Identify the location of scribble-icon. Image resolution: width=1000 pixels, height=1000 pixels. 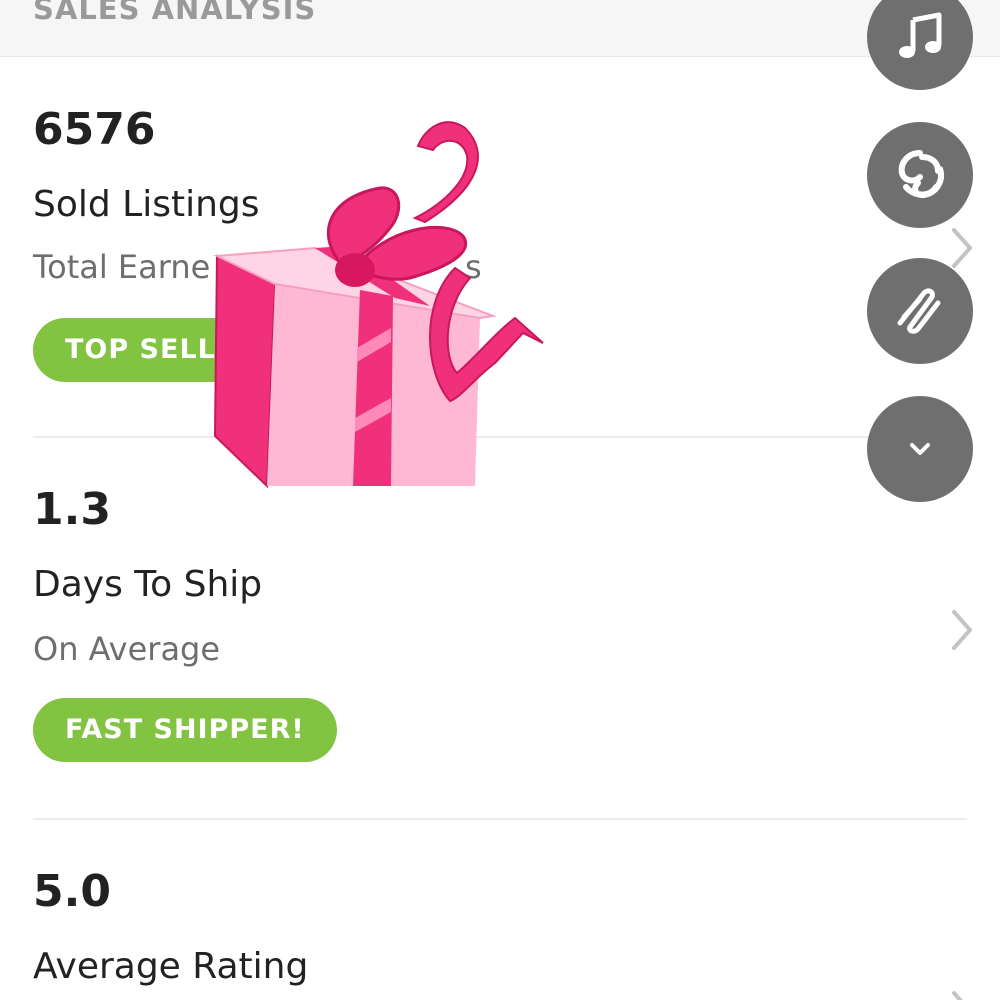
(919, 311).